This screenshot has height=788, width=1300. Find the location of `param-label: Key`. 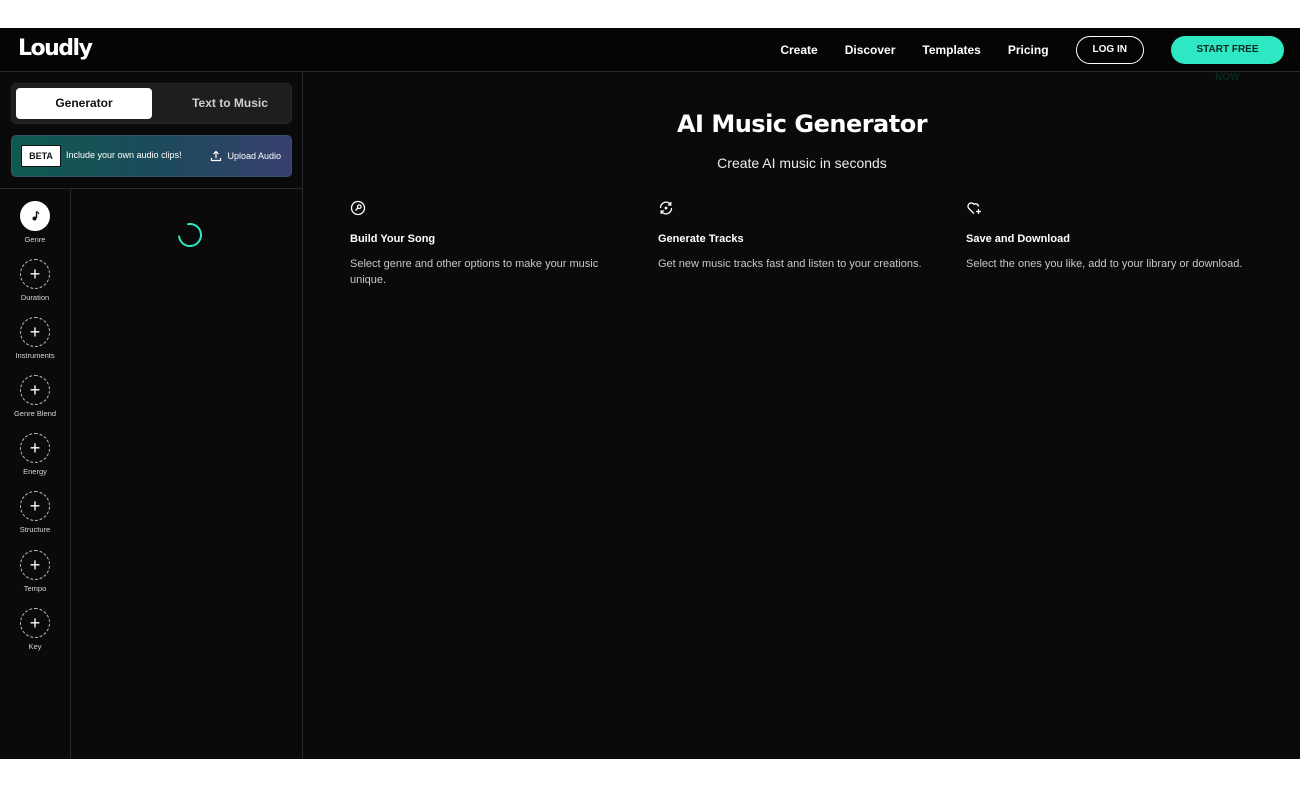

param-label: Key is located at coordinates (35, 646).